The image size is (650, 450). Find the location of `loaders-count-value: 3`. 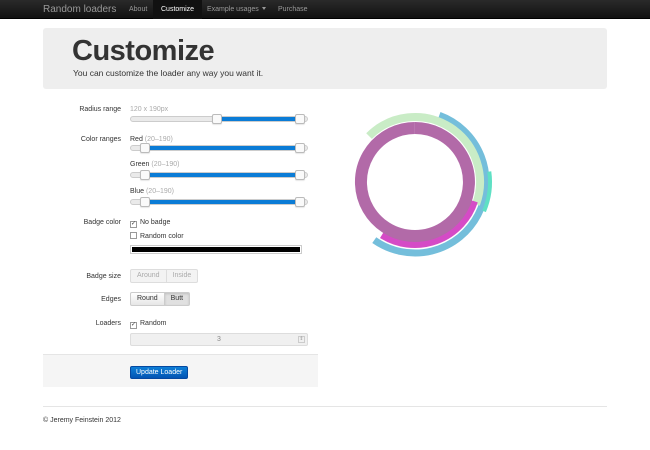

loaders-count-value: 3 is located at coordinates (219, 339).